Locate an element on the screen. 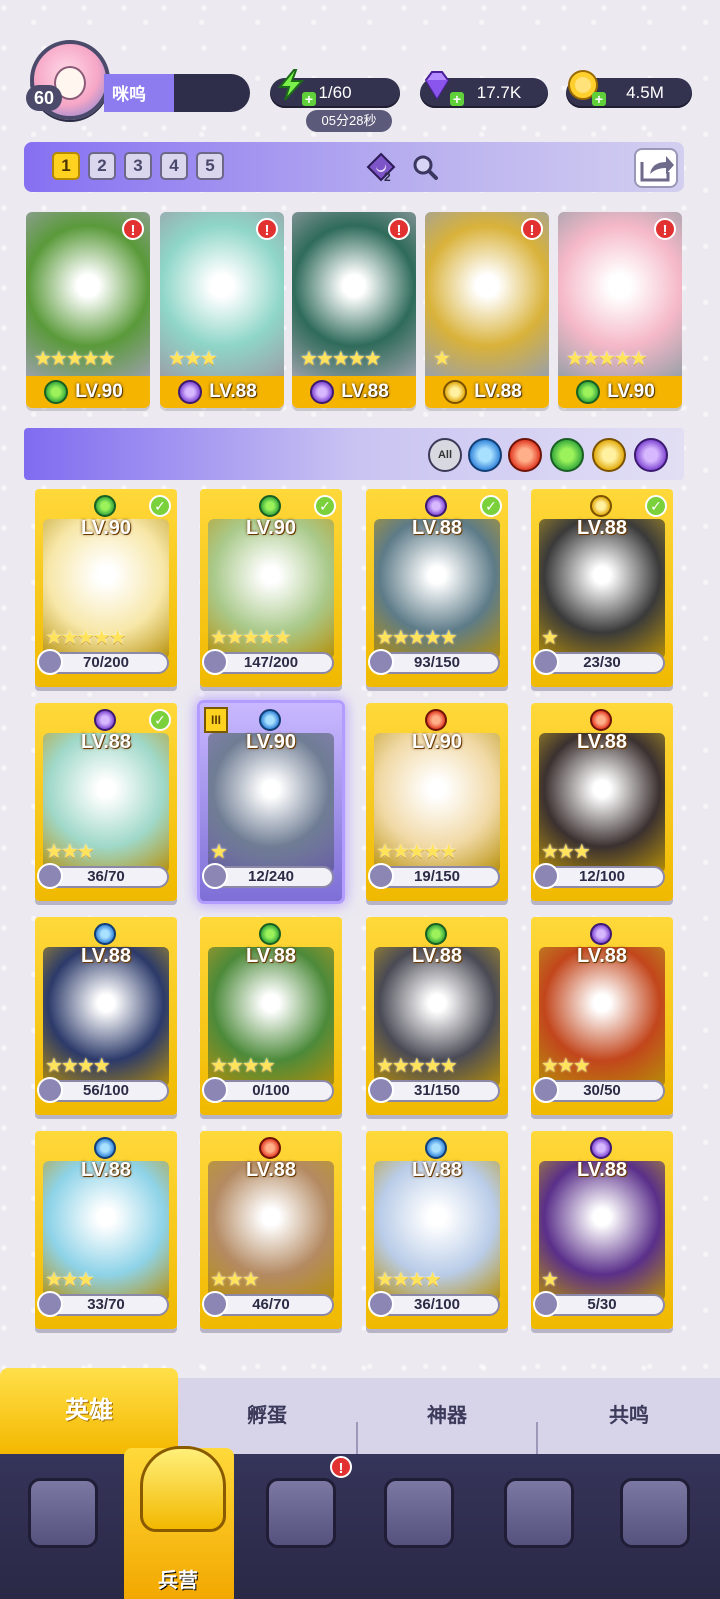 This screenshot has height=1599, width=720. hero-card: LV.88 ★★★★★ 31/150 is located at coordinates (437, 1016).